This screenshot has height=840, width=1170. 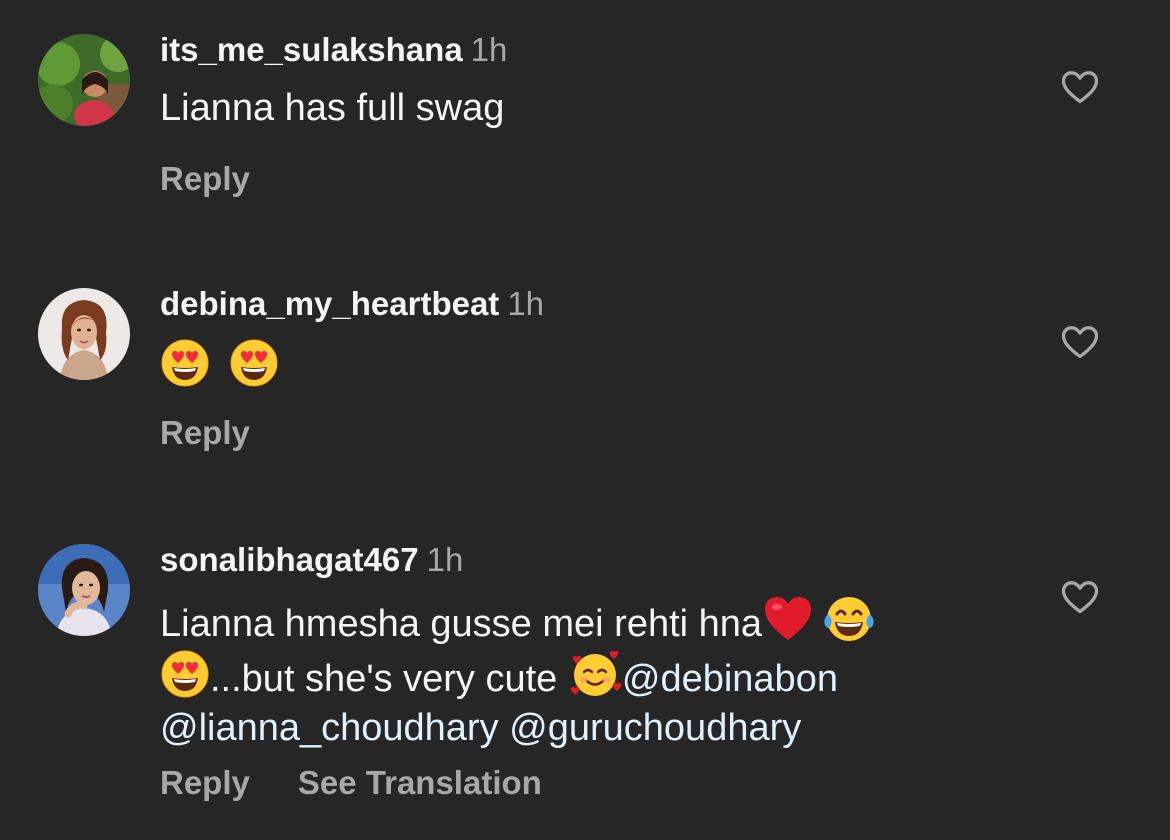 What do you see at coordinates (730, 679) in the screenshot?
I see `mention-link: @debinabon` at bounding box center [730, 679].